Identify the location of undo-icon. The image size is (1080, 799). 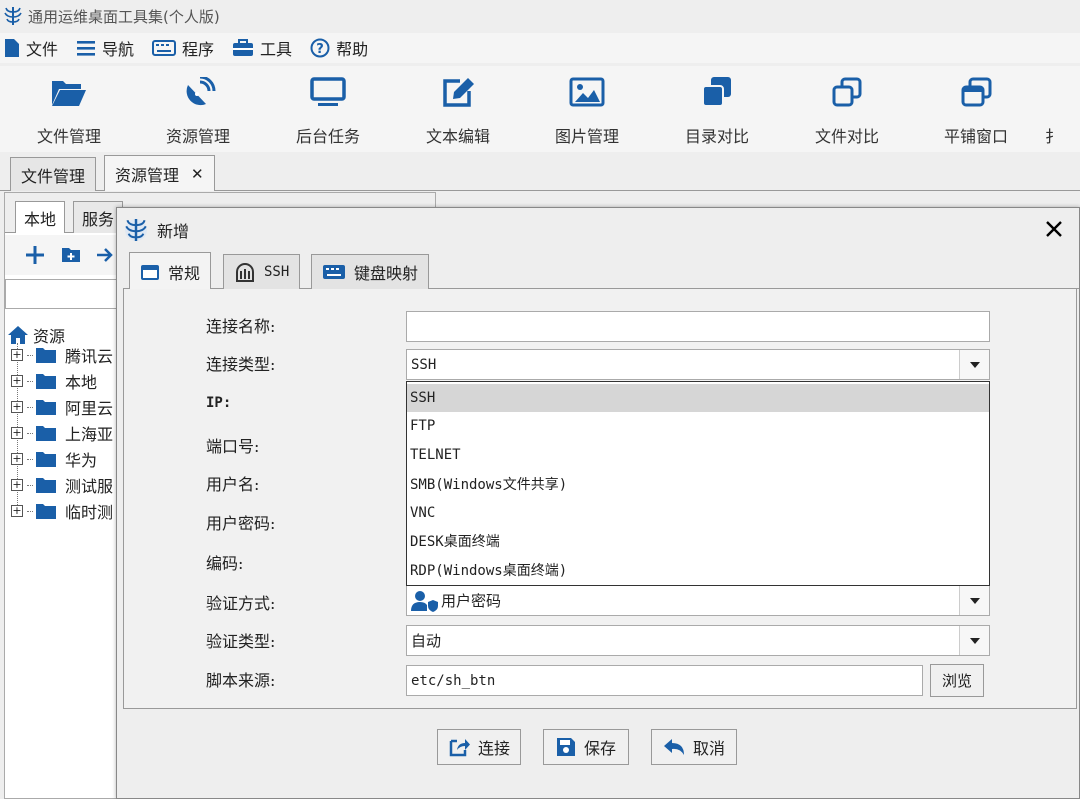
(673, 747).